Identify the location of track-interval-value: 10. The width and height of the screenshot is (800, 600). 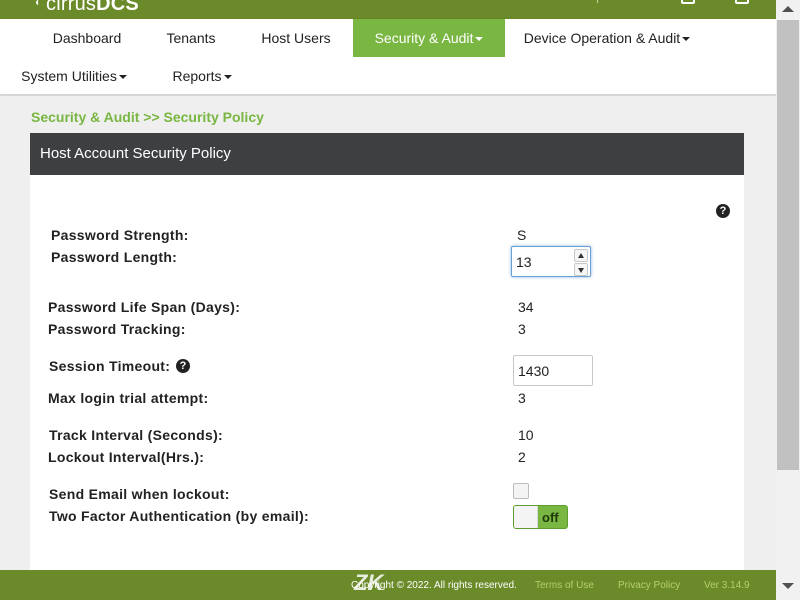
(526, 435).